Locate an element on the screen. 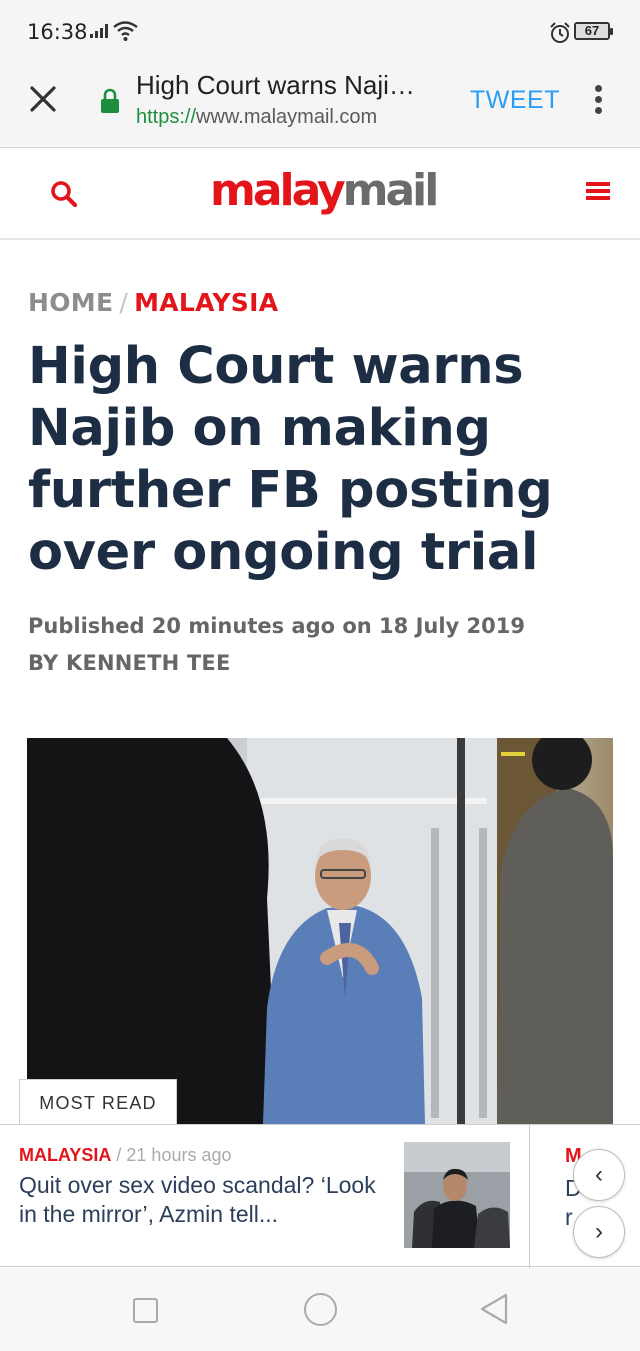  close-icon is located at coordinates (43, 99).